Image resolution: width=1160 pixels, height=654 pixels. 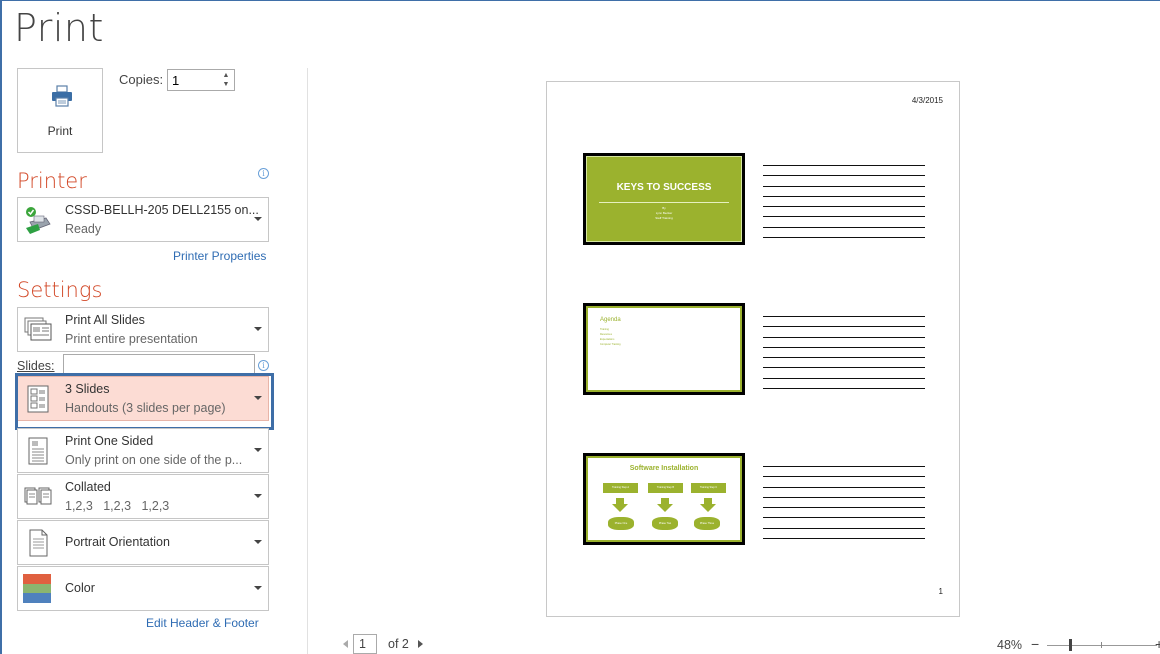 I want to click on zoom-slider-midmark, so click(x=1101, y=645).